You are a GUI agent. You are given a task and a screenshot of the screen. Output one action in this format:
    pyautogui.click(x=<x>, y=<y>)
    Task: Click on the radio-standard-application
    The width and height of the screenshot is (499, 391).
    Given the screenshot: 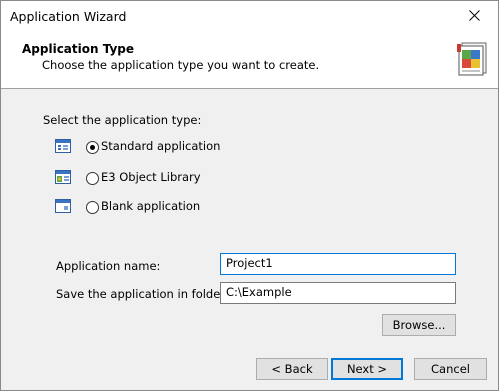 What is the action you would take?
    pyautogui.click(x=92, y=147)
    